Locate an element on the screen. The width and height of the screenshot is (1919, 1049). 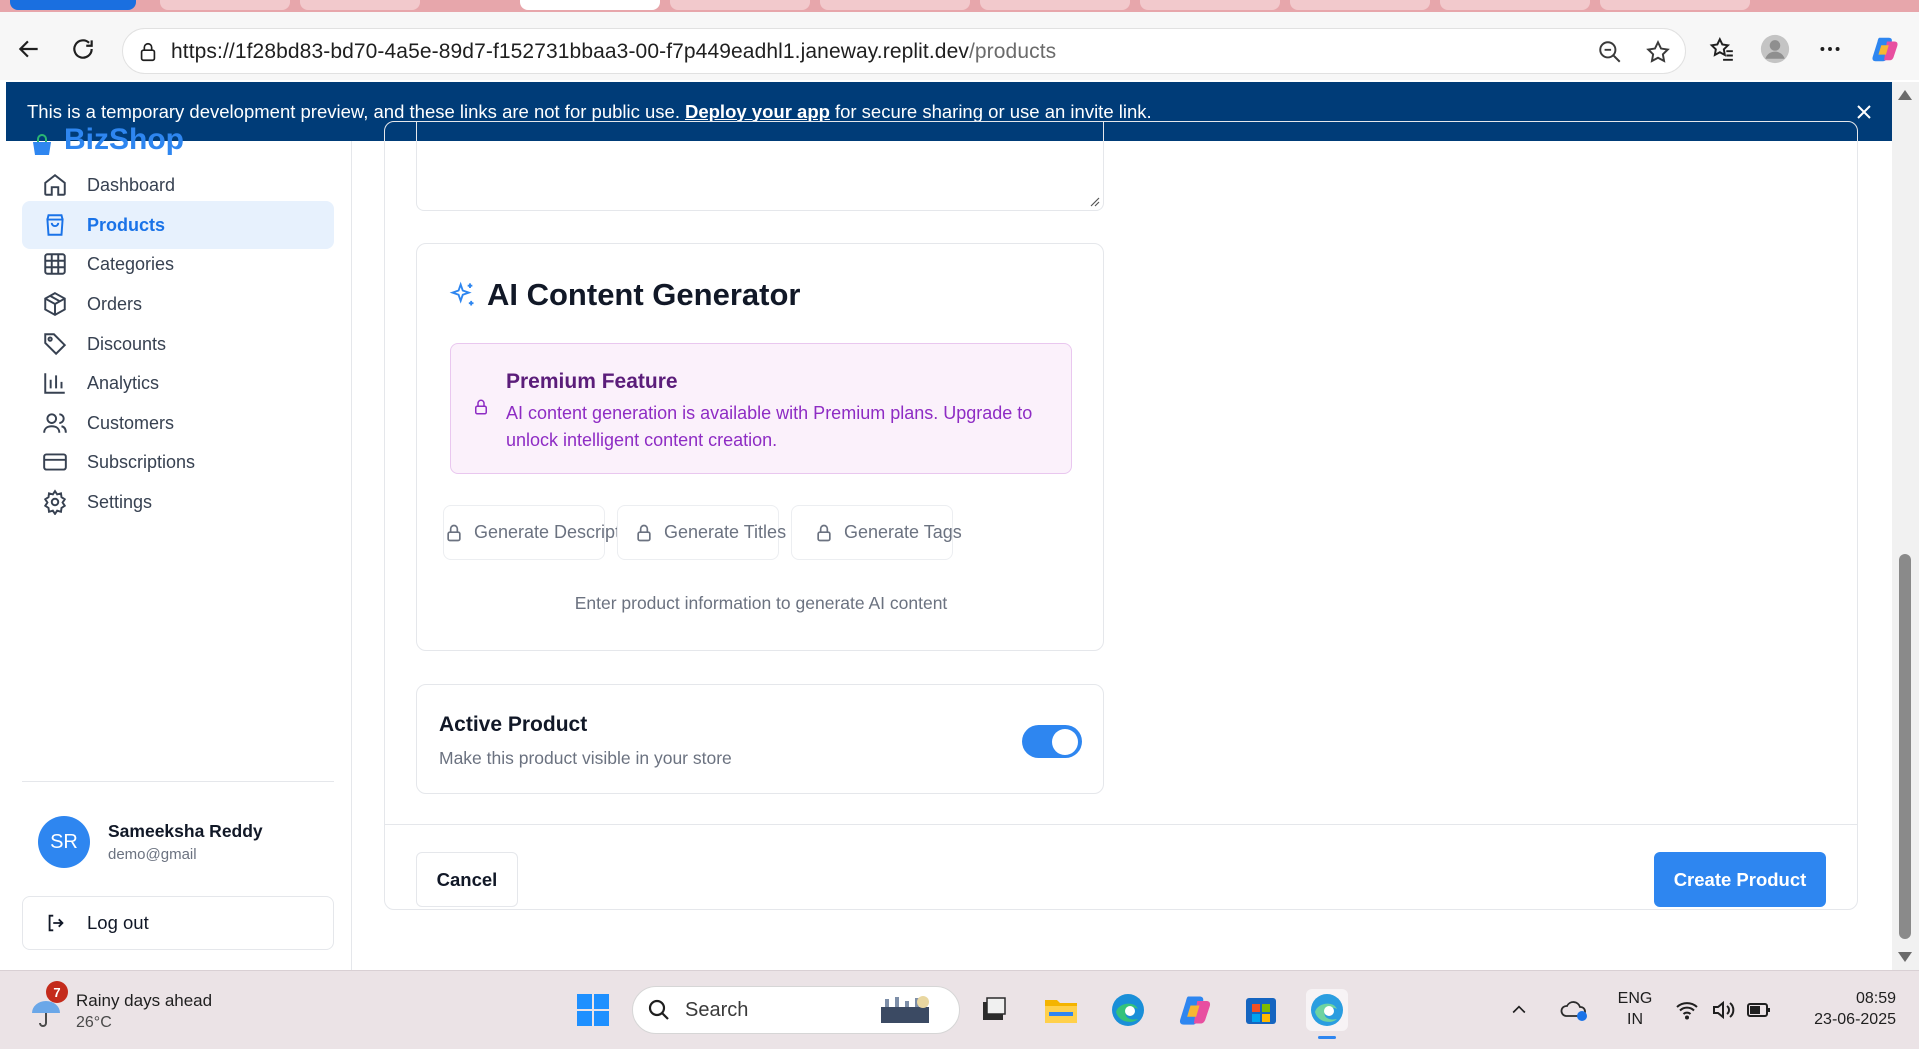
search-highlight-icon is located at coordinates (905, 1009).